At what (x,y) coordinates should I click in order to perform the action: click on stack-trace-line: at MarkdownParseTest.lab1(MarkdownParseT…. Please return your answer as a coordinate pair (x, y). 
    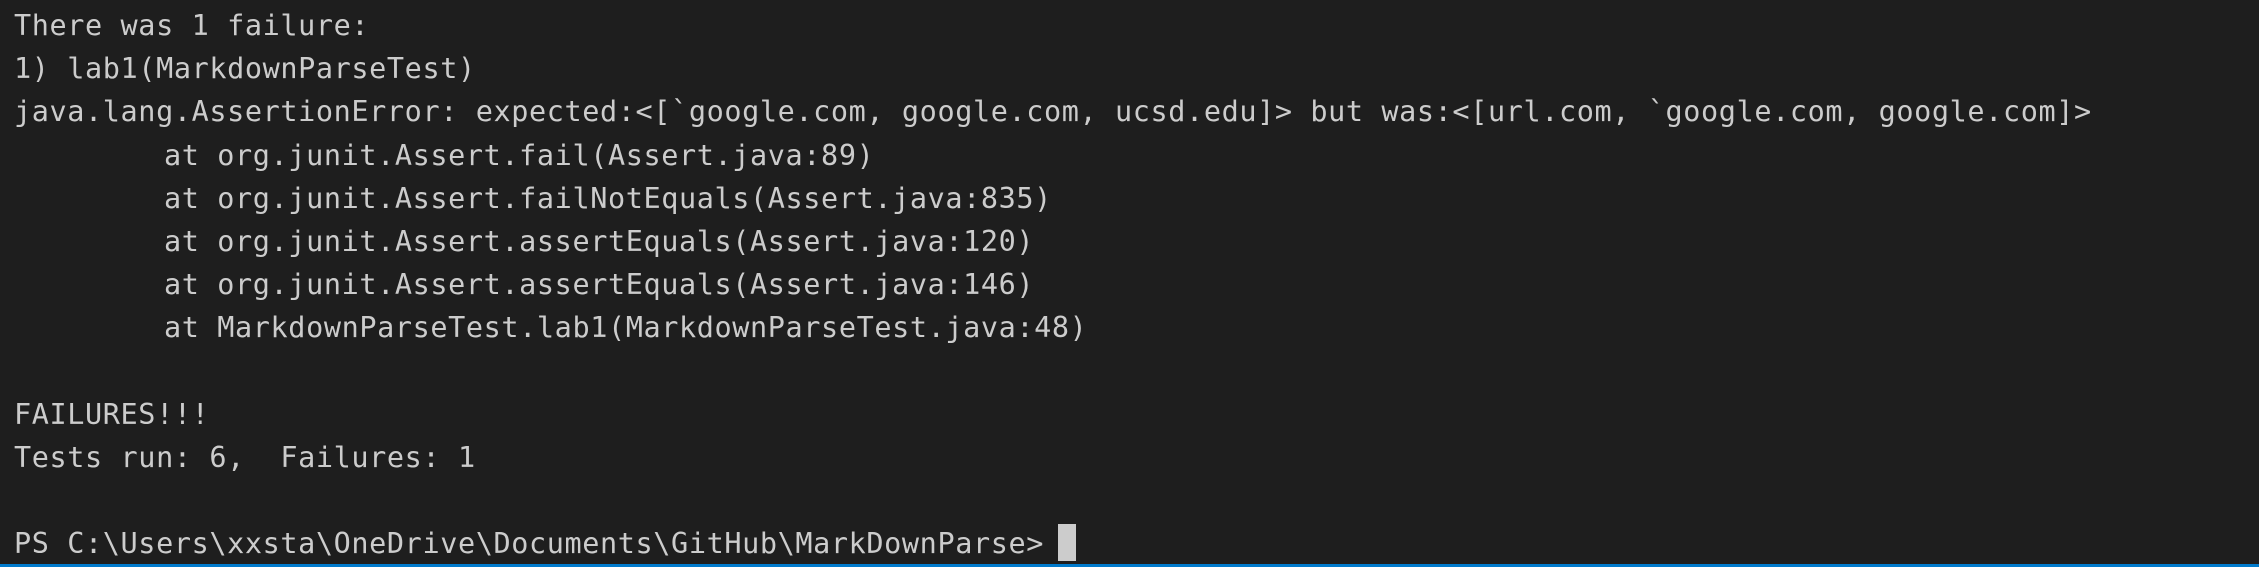
    Looking at the image, I should click on (626, 328).